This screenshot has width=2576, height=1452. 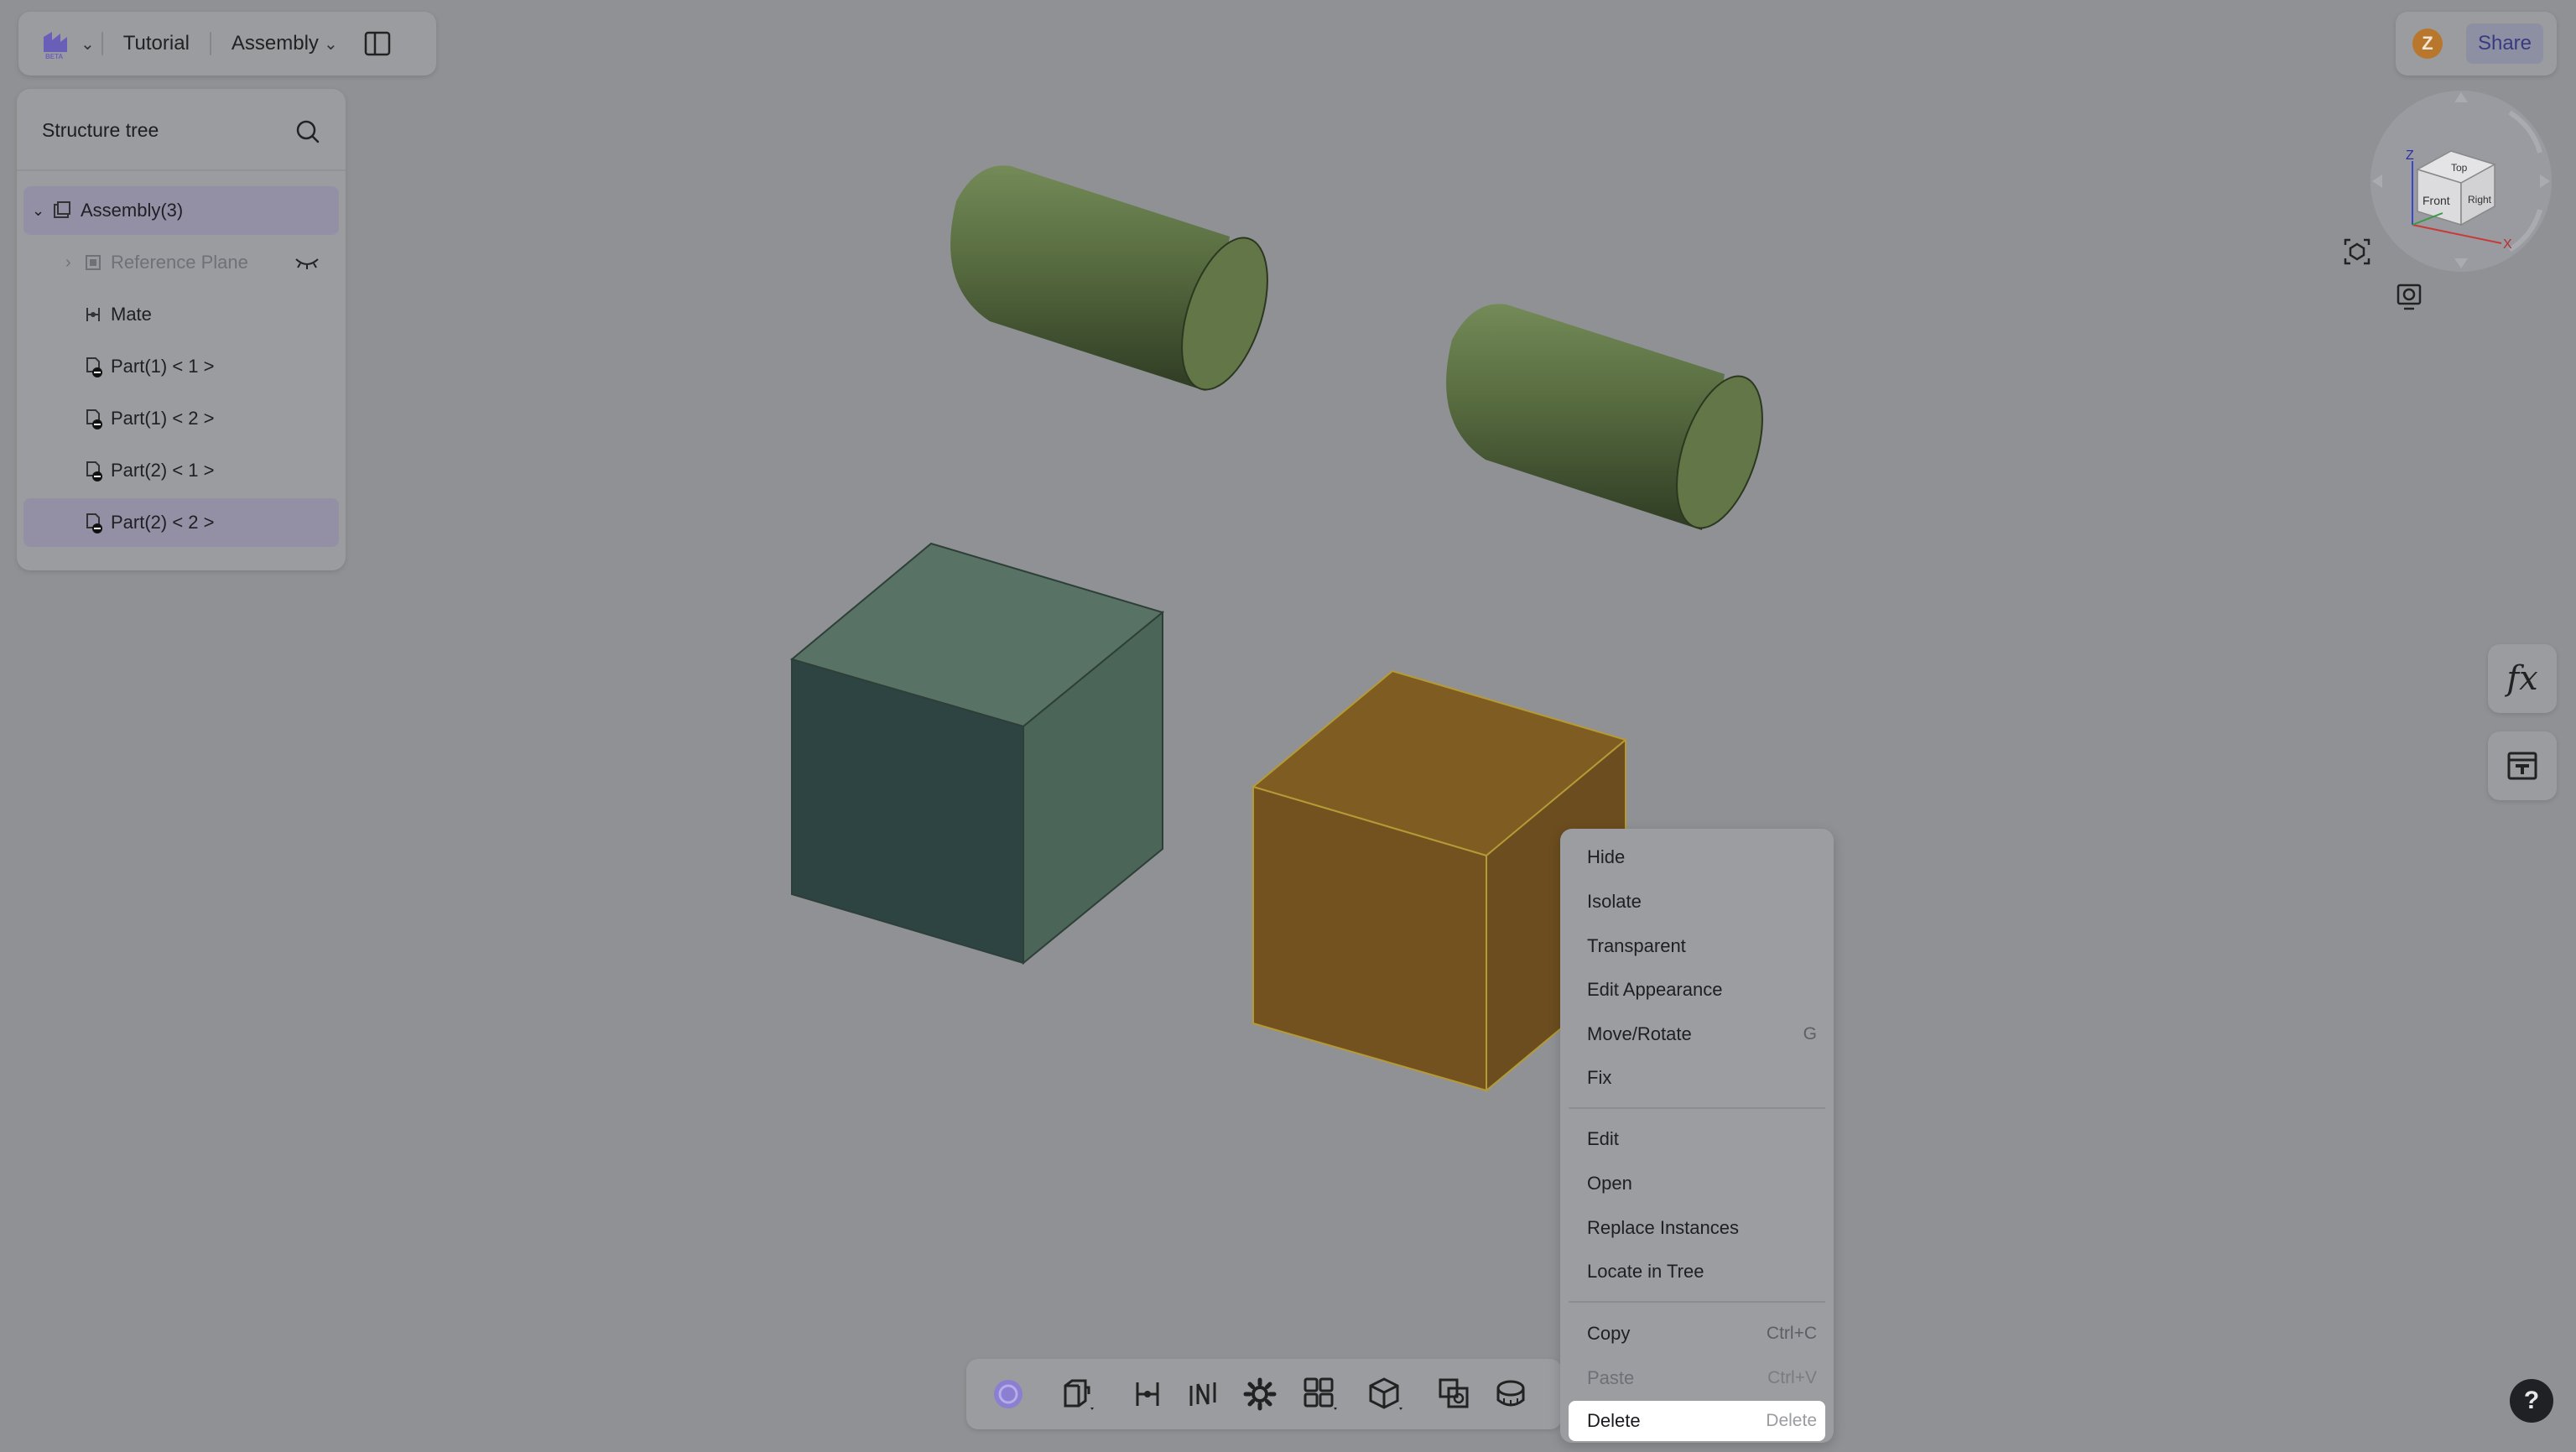 I want to click on menu-item-isolate: Isolate, so click(x=1697, y=902).